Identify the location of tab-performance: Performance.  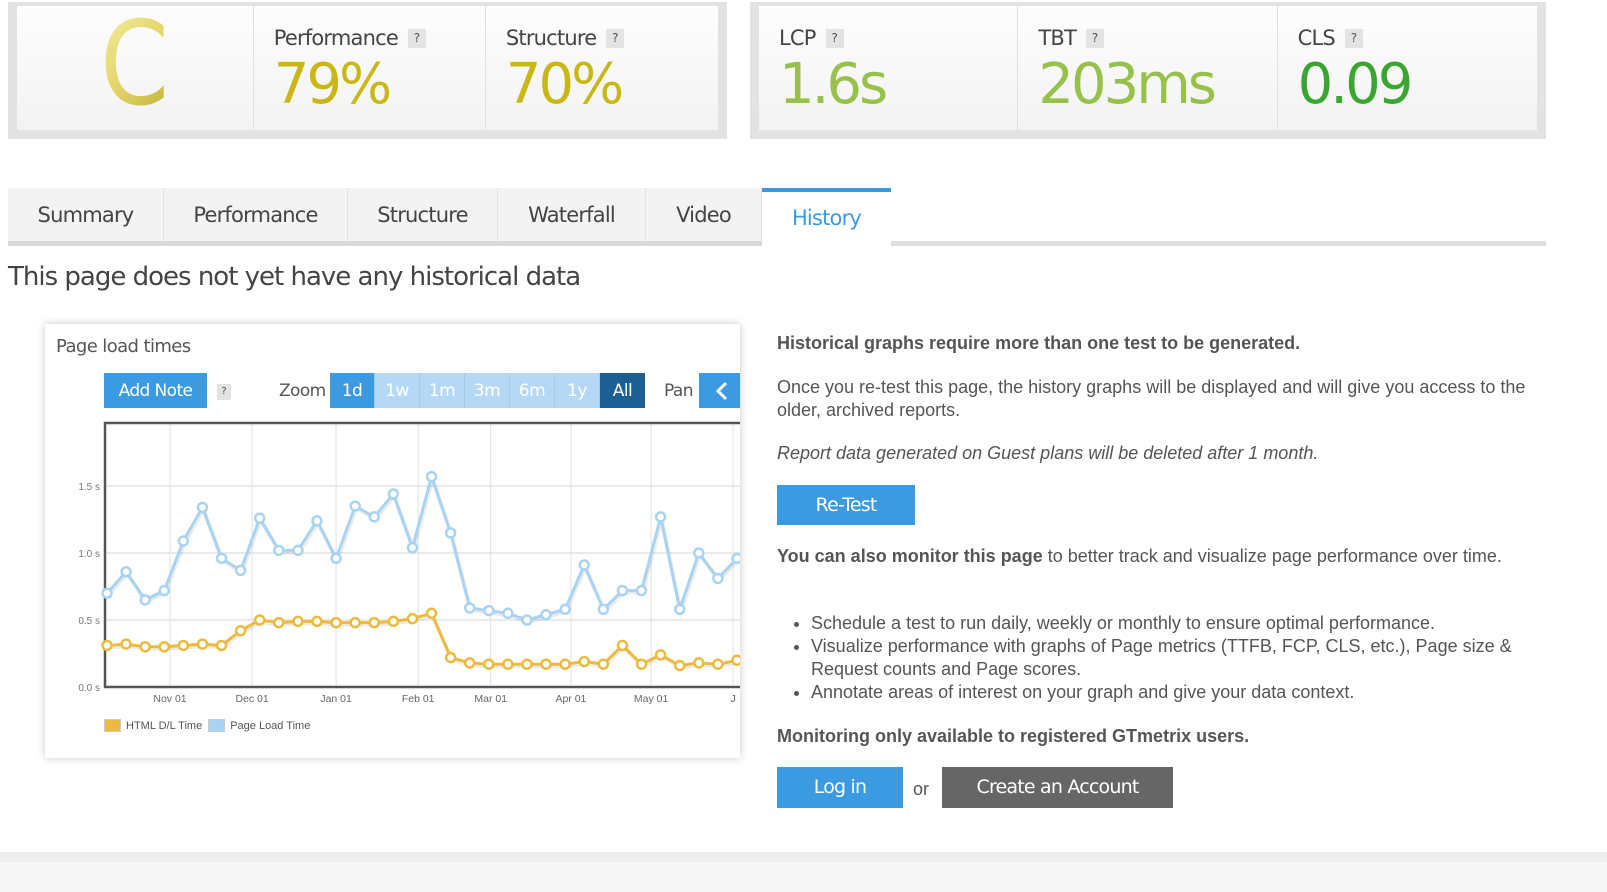
(256, 214).